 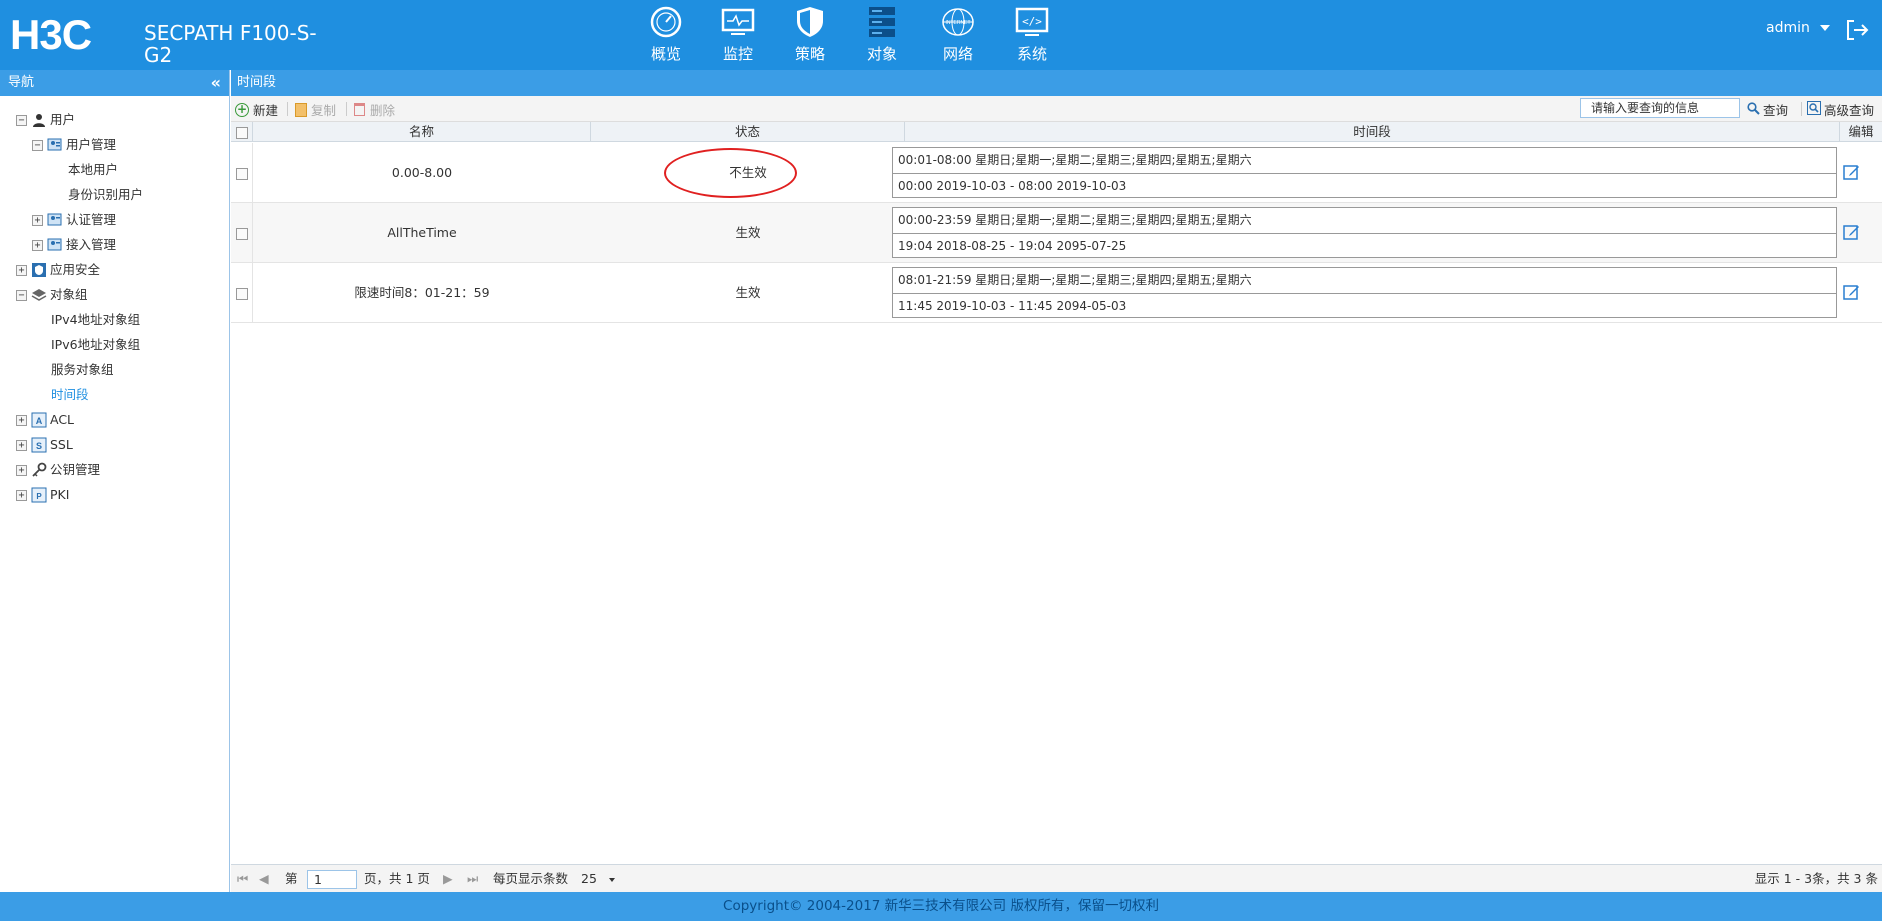 I want to click on column-period: 时间段, so click(x=1372, y=132).